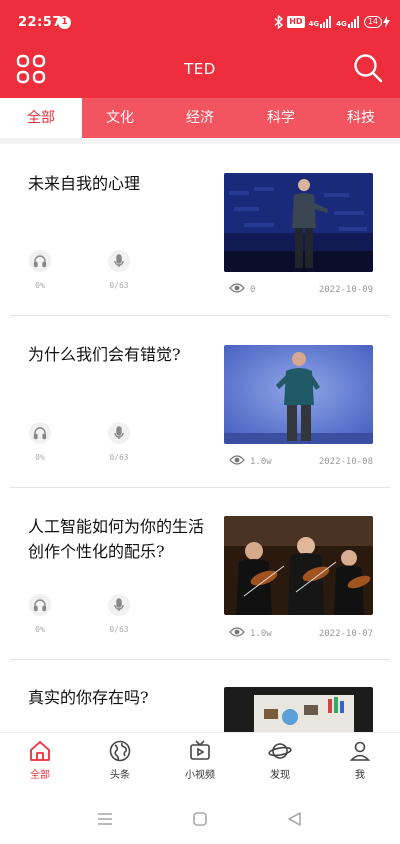  Describe the element at coordinates (314, 24) in the screenshot. I see `network-type-label: 4G` at that location.